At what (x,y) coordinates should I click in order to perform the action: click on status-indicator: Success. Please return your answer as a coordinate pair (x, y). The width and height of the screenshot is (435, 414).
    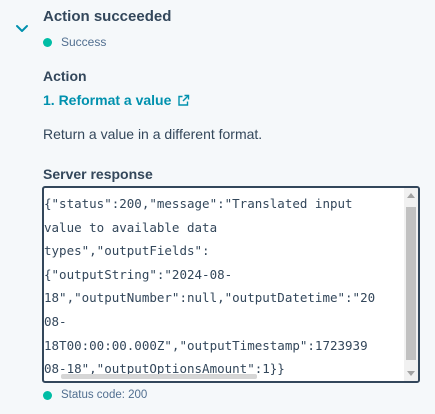
    Looking at the image, I should click on (74, 42).